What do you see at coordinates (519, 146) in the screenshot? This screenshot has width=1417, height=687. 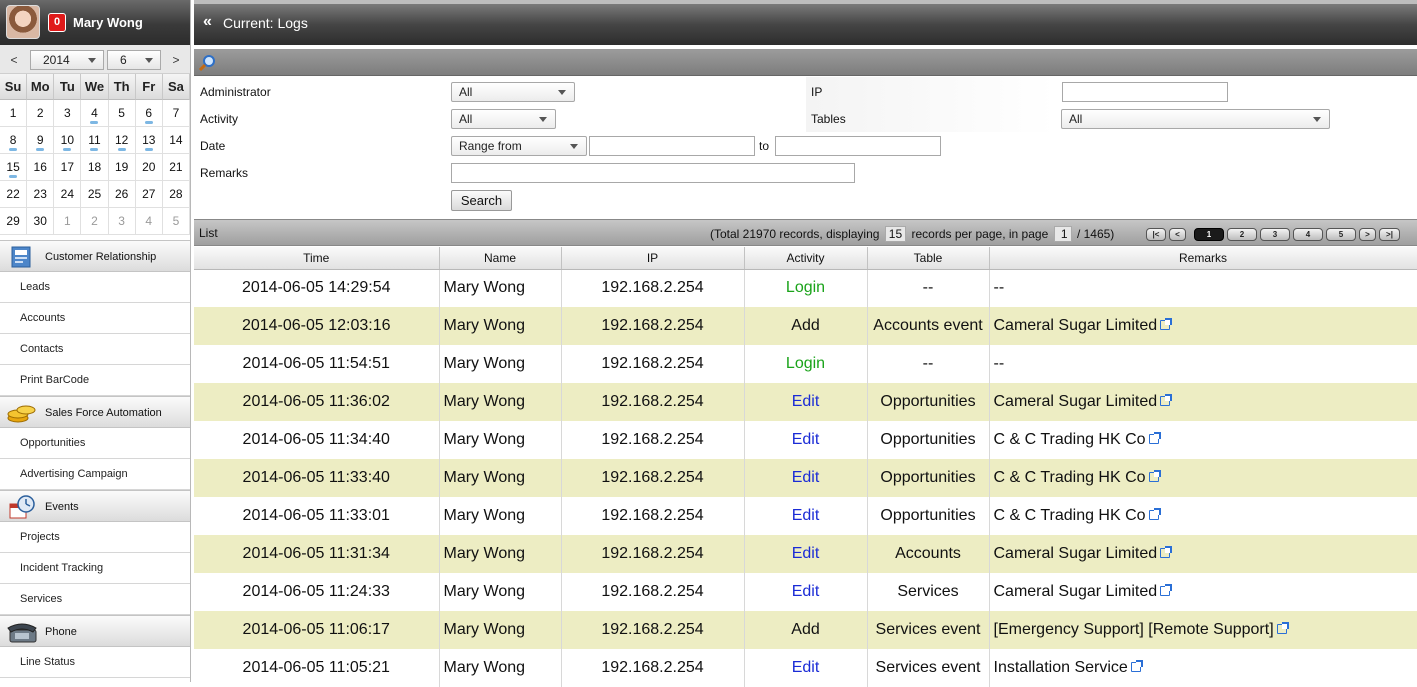 I see `date-range-select: Range from` at bounding box center [519, 146].